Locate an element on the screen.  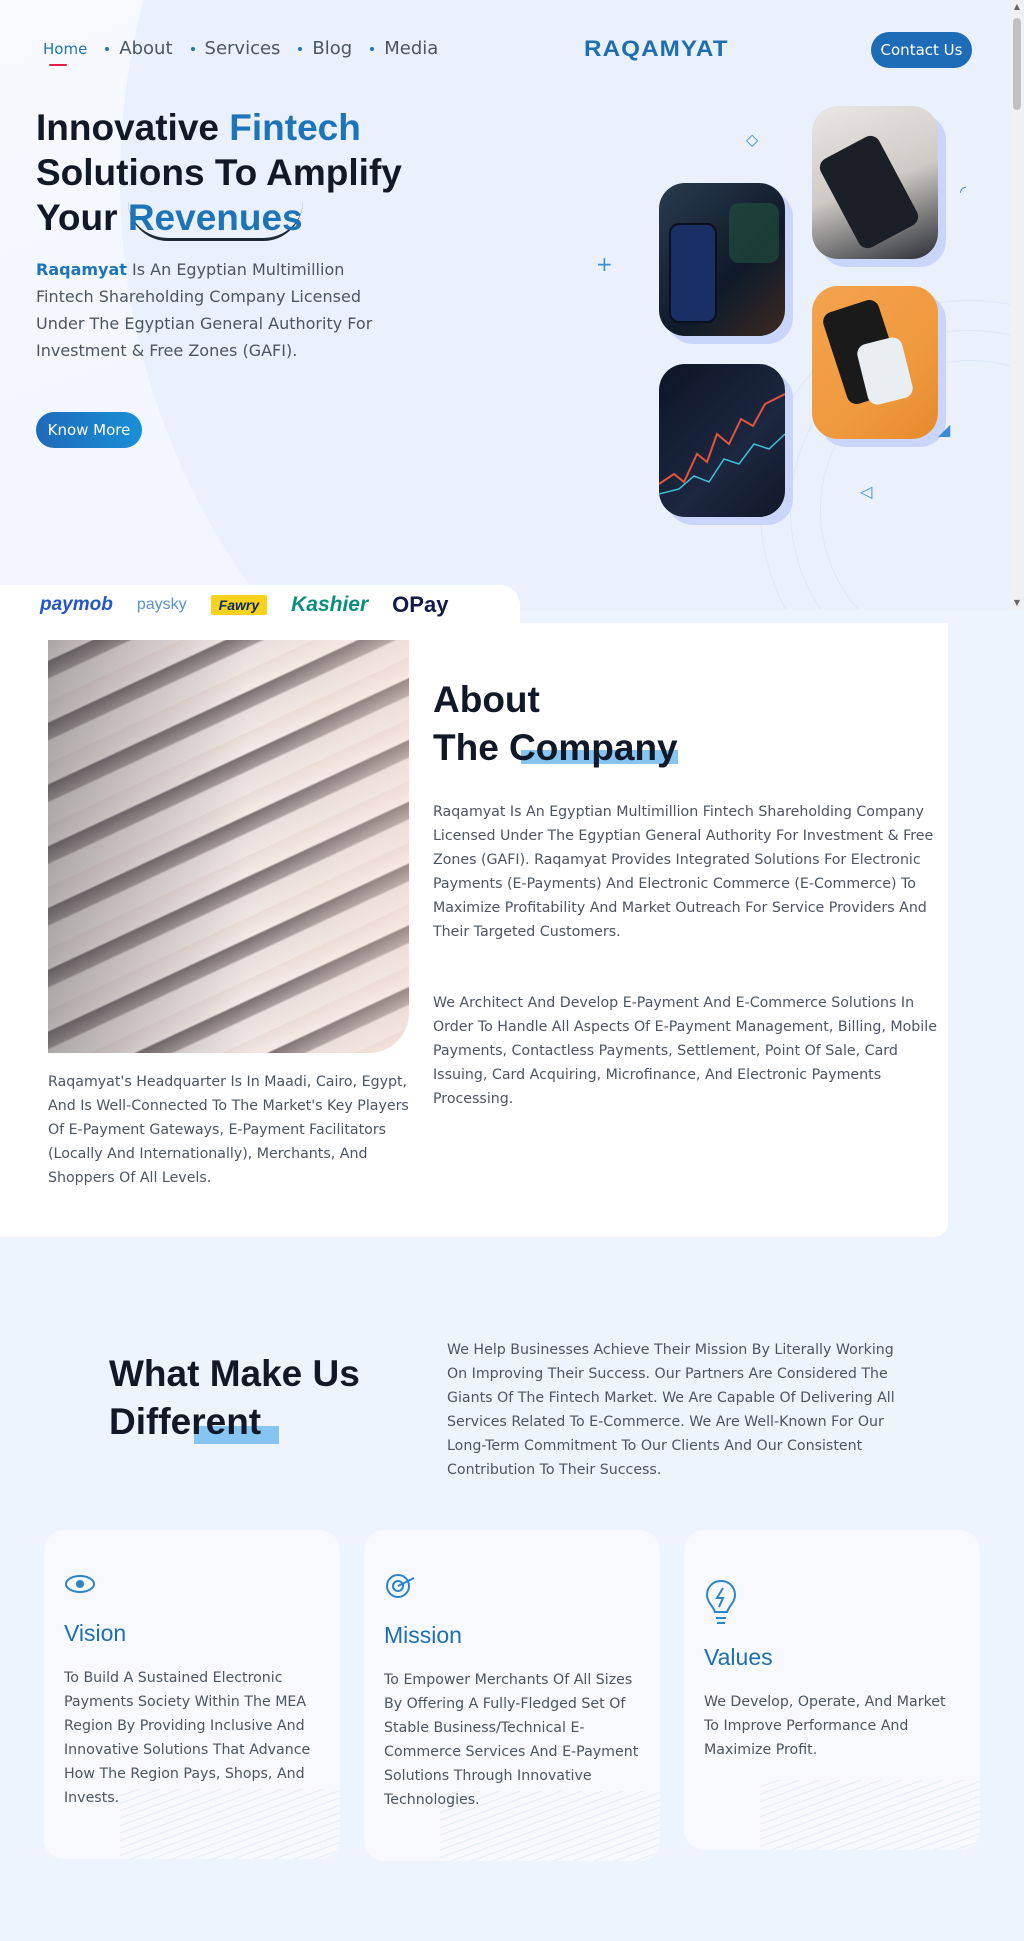
stock-chart-graphic is located at coordinates (722, 444).